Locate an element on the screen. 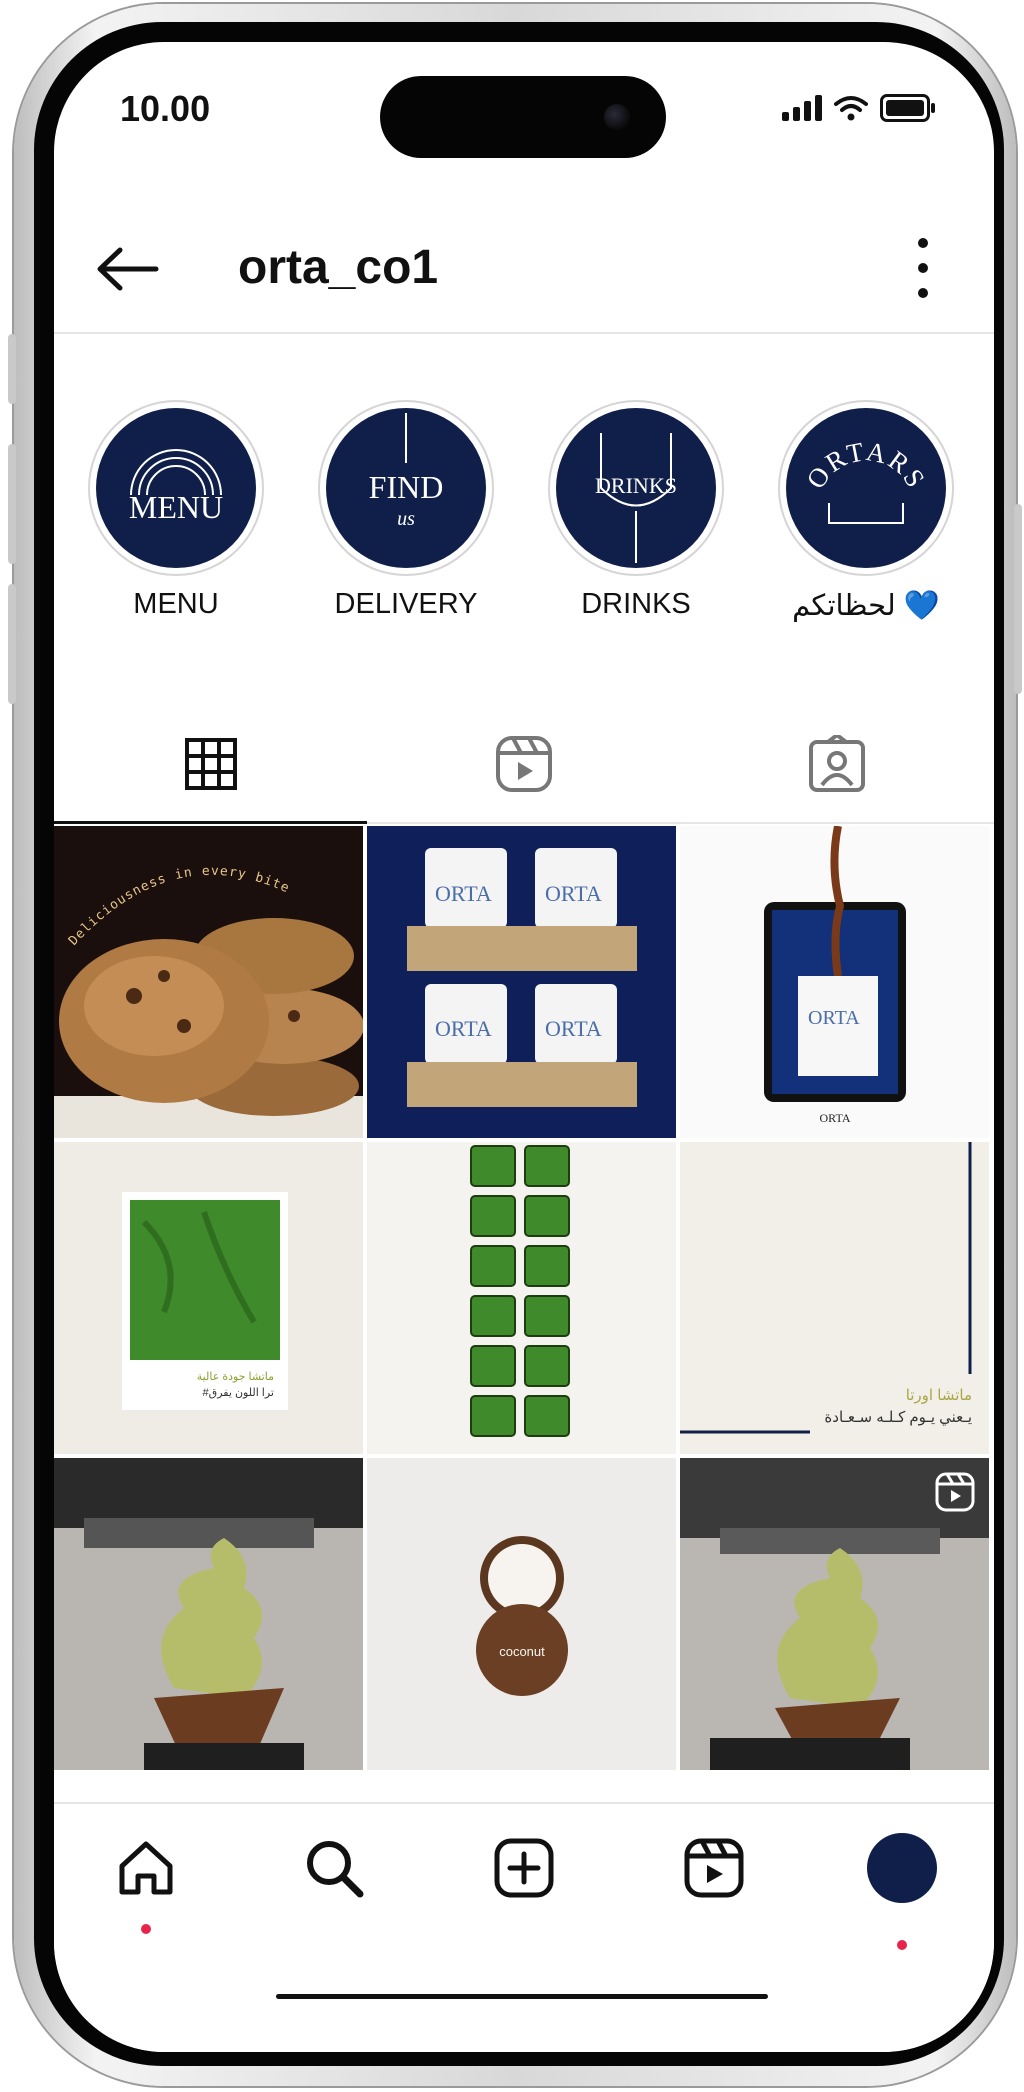  highlight-cover: FIND us is located at coordinates (406, 488).